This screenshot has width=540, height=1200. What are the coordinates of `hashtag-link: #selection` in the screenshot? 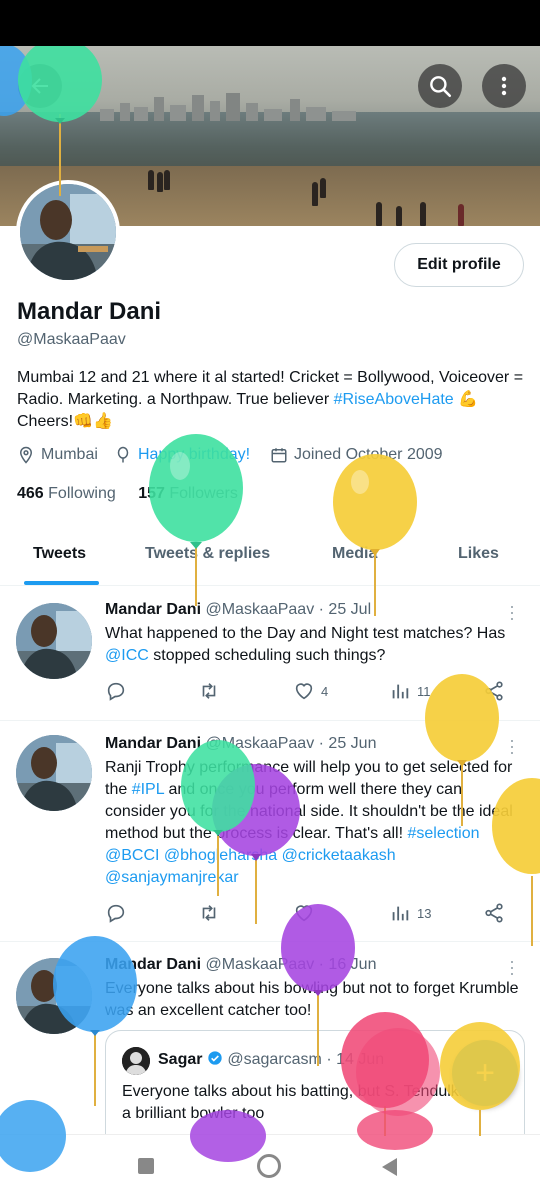 It's located at (443, 833).